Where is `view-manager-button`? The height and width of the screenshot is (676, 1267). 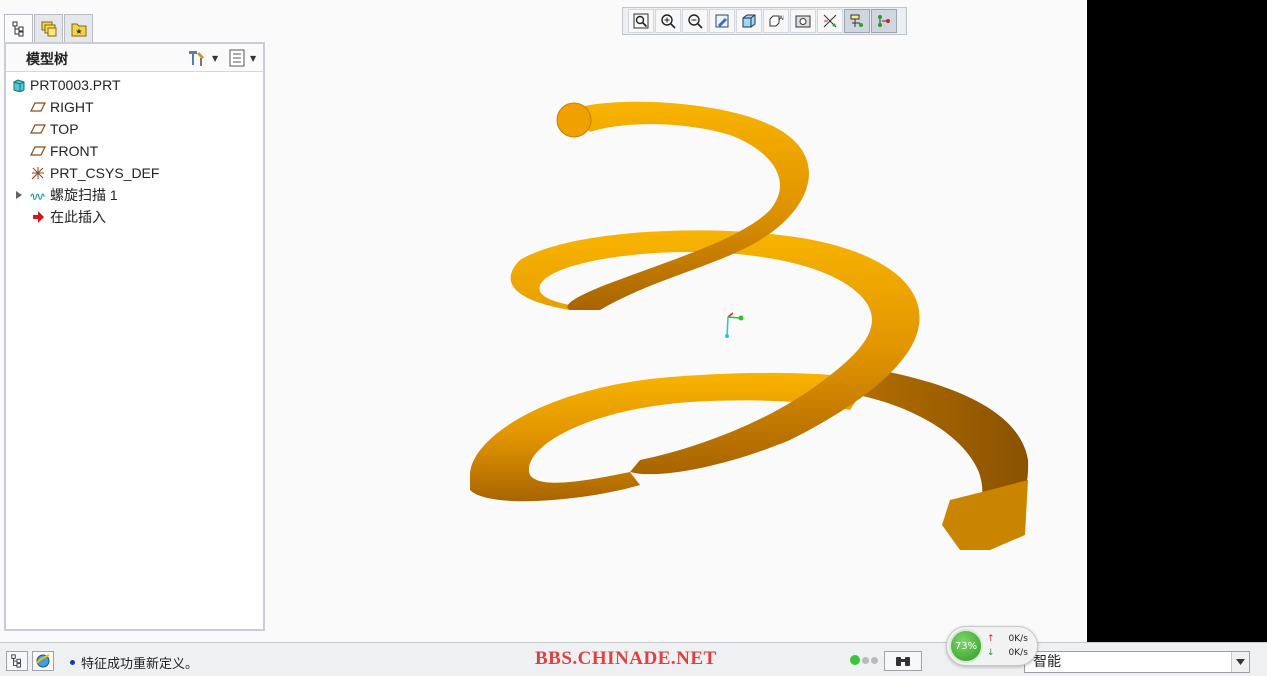 view-manager-button is located at coordinates (803, 21).